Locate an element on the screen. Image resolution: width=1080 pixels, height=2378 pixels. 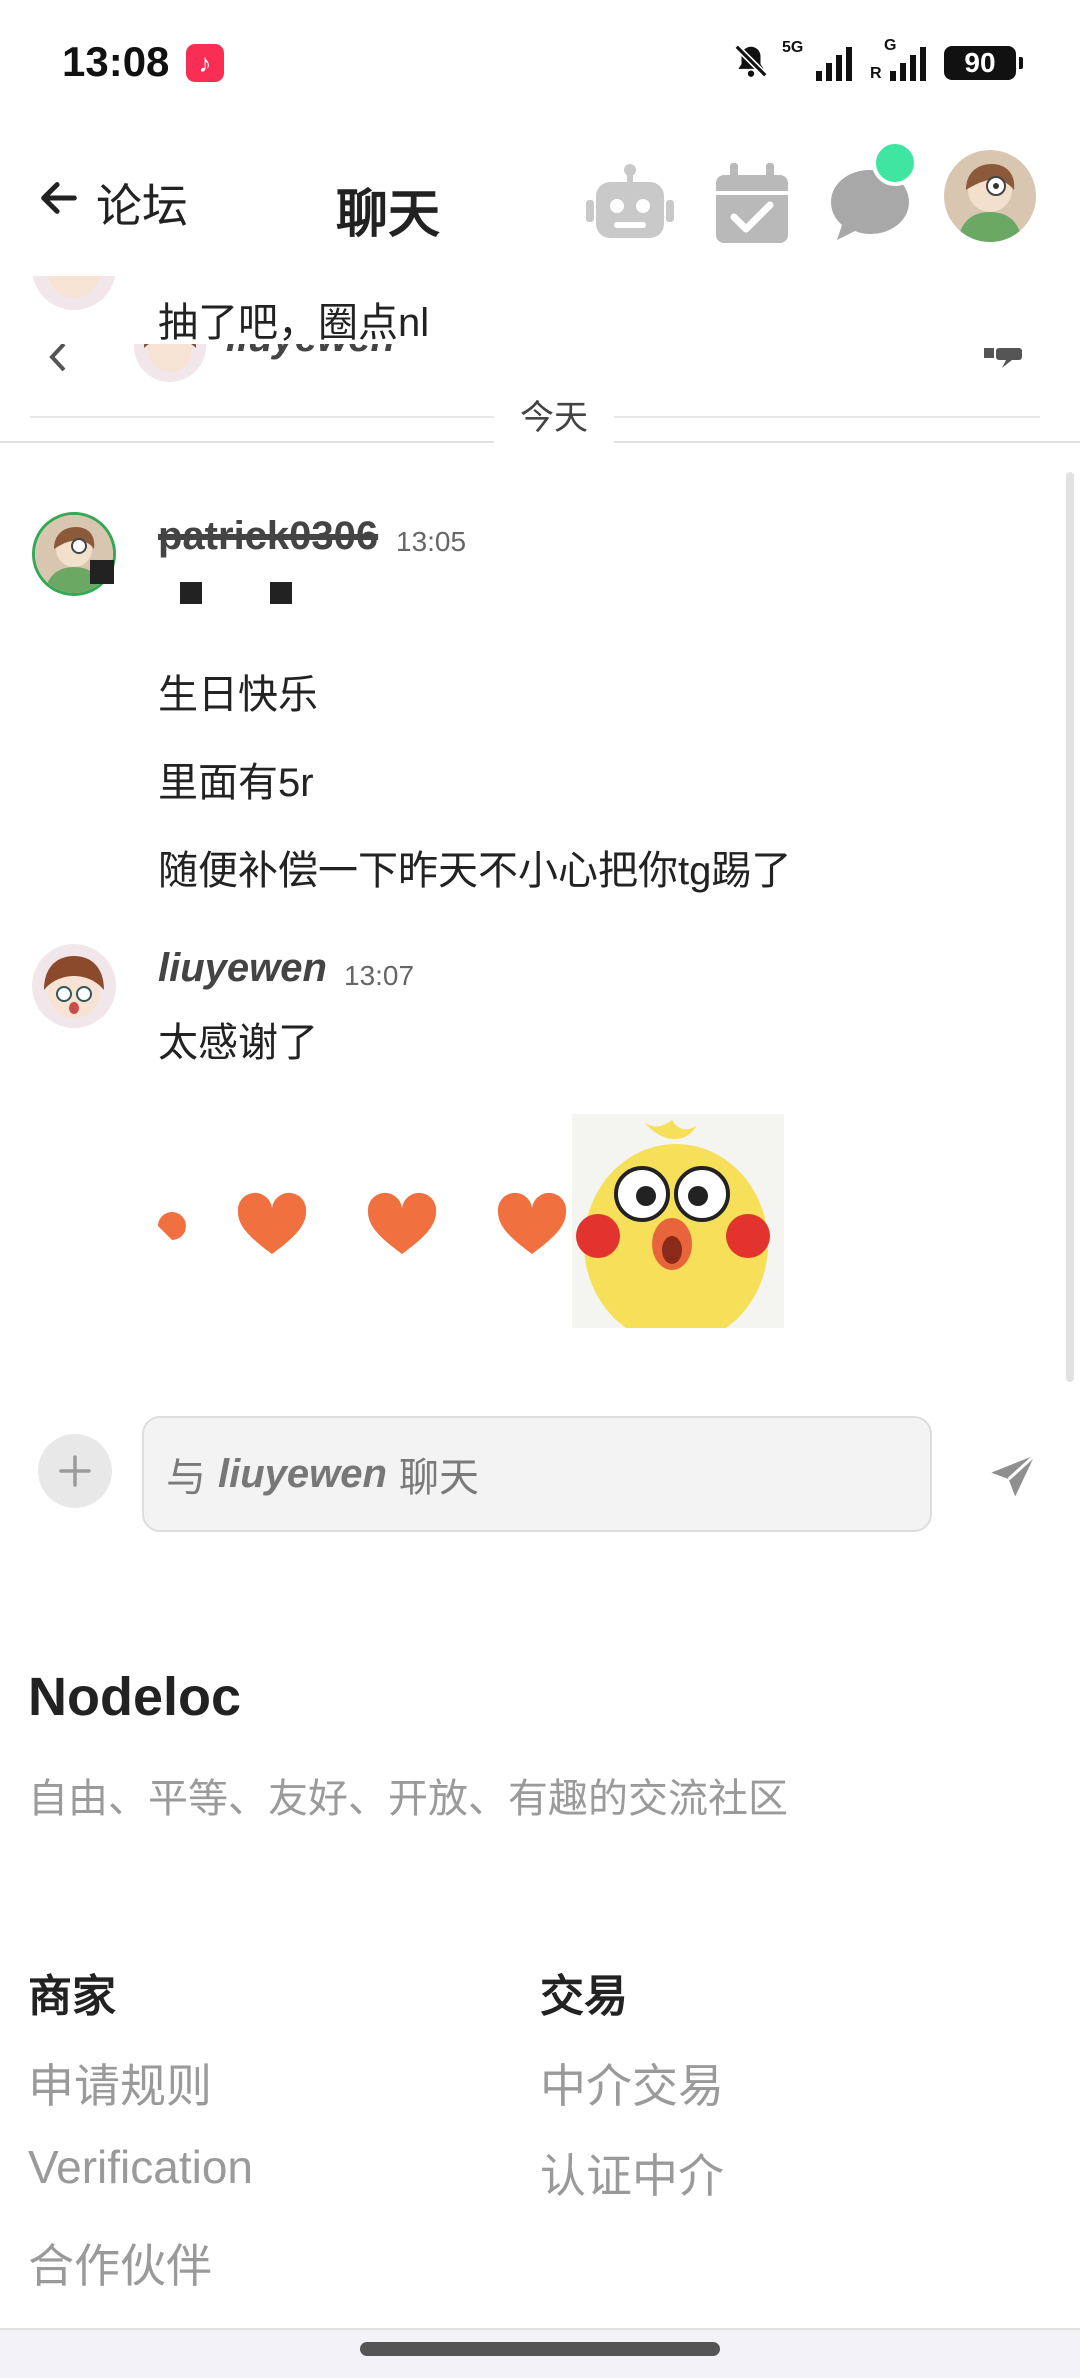
date-divider: 今天 is located at coordinates (554, 418).